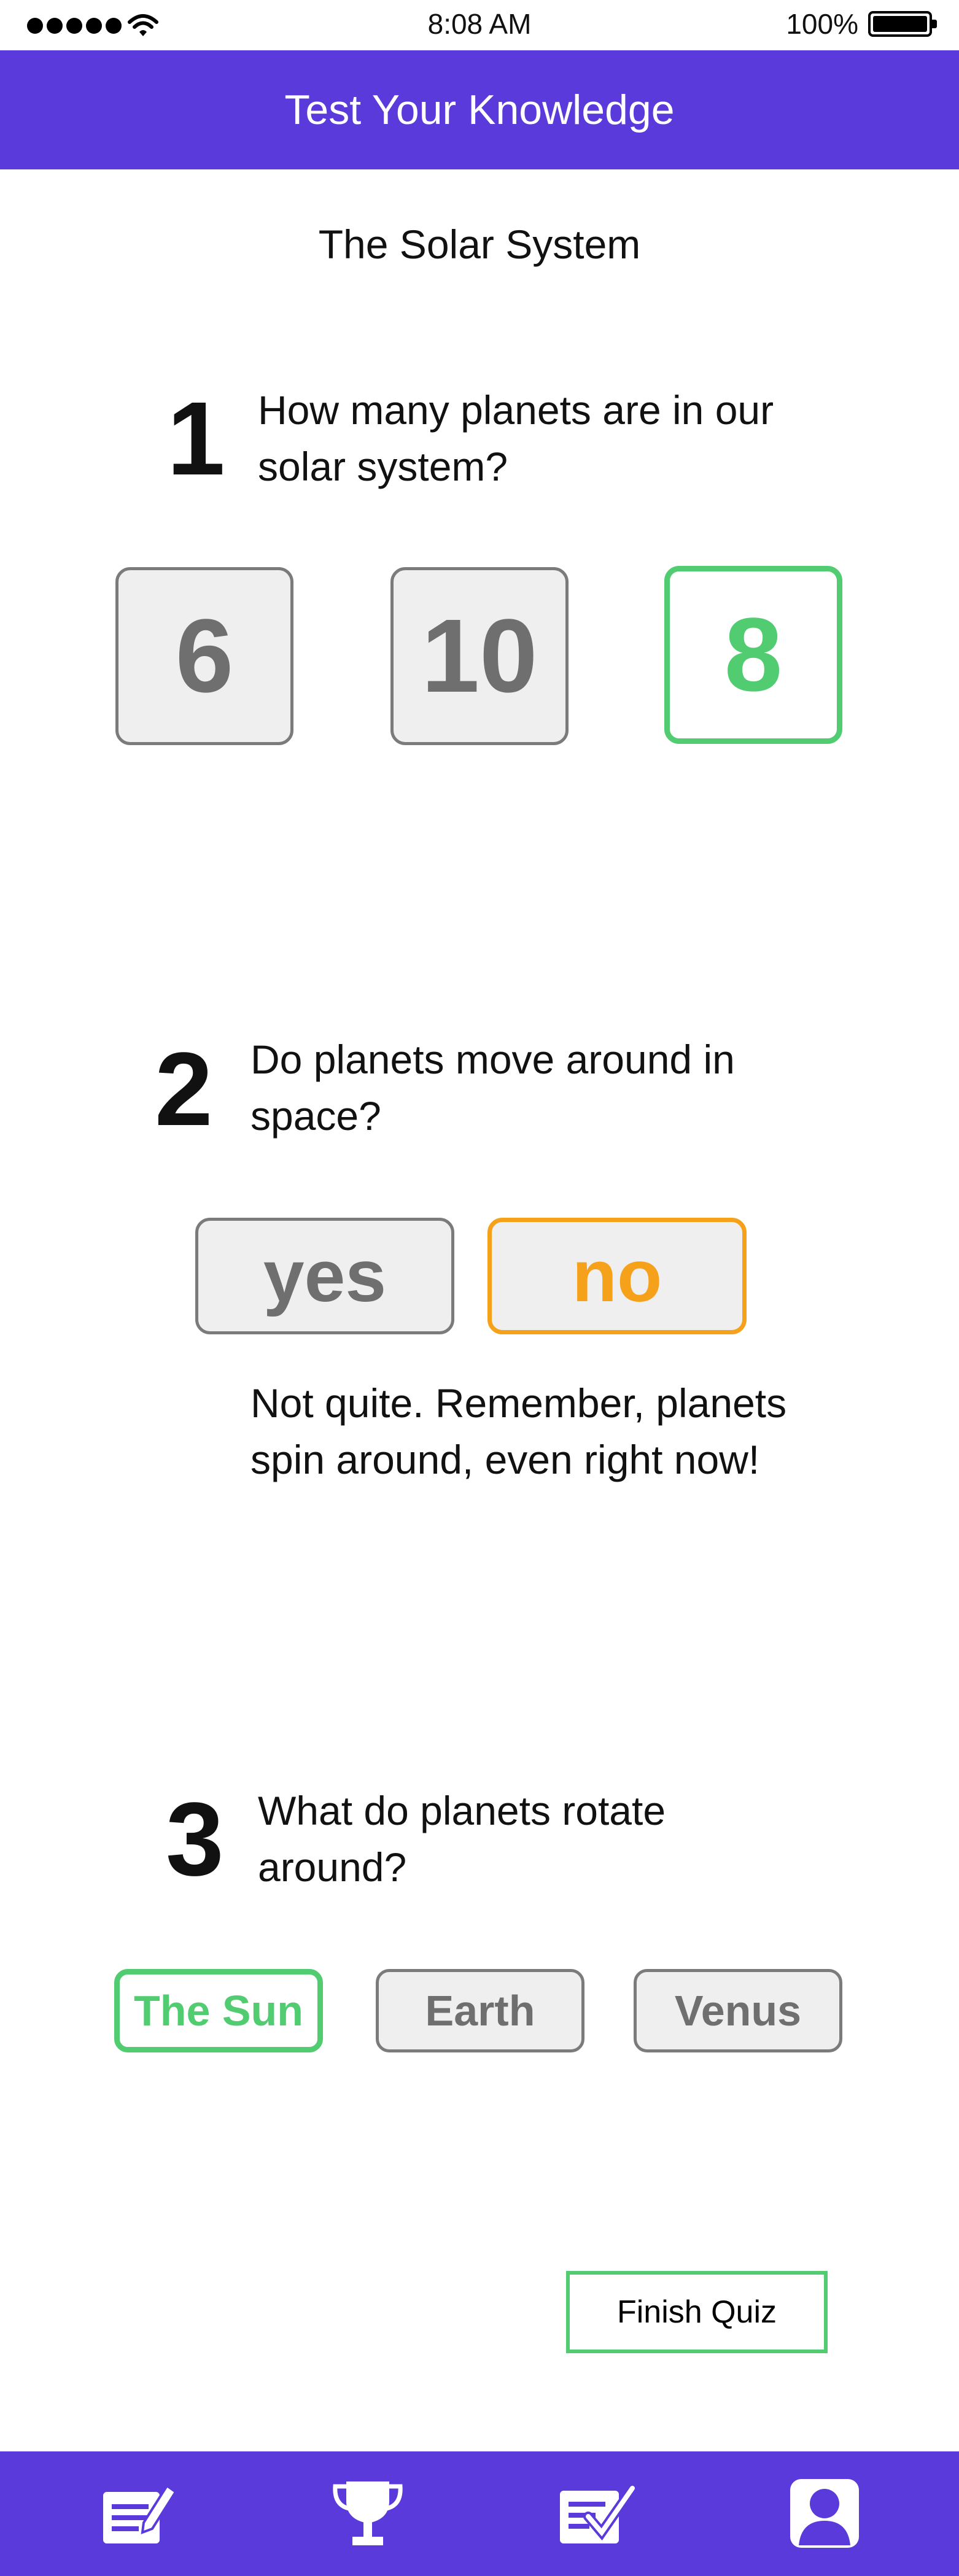 This screenshot has height=2576, width=959. Describe the element at coordinates (861, 24) in the screenshot. I see `battery-indicator: 100%` at that location.